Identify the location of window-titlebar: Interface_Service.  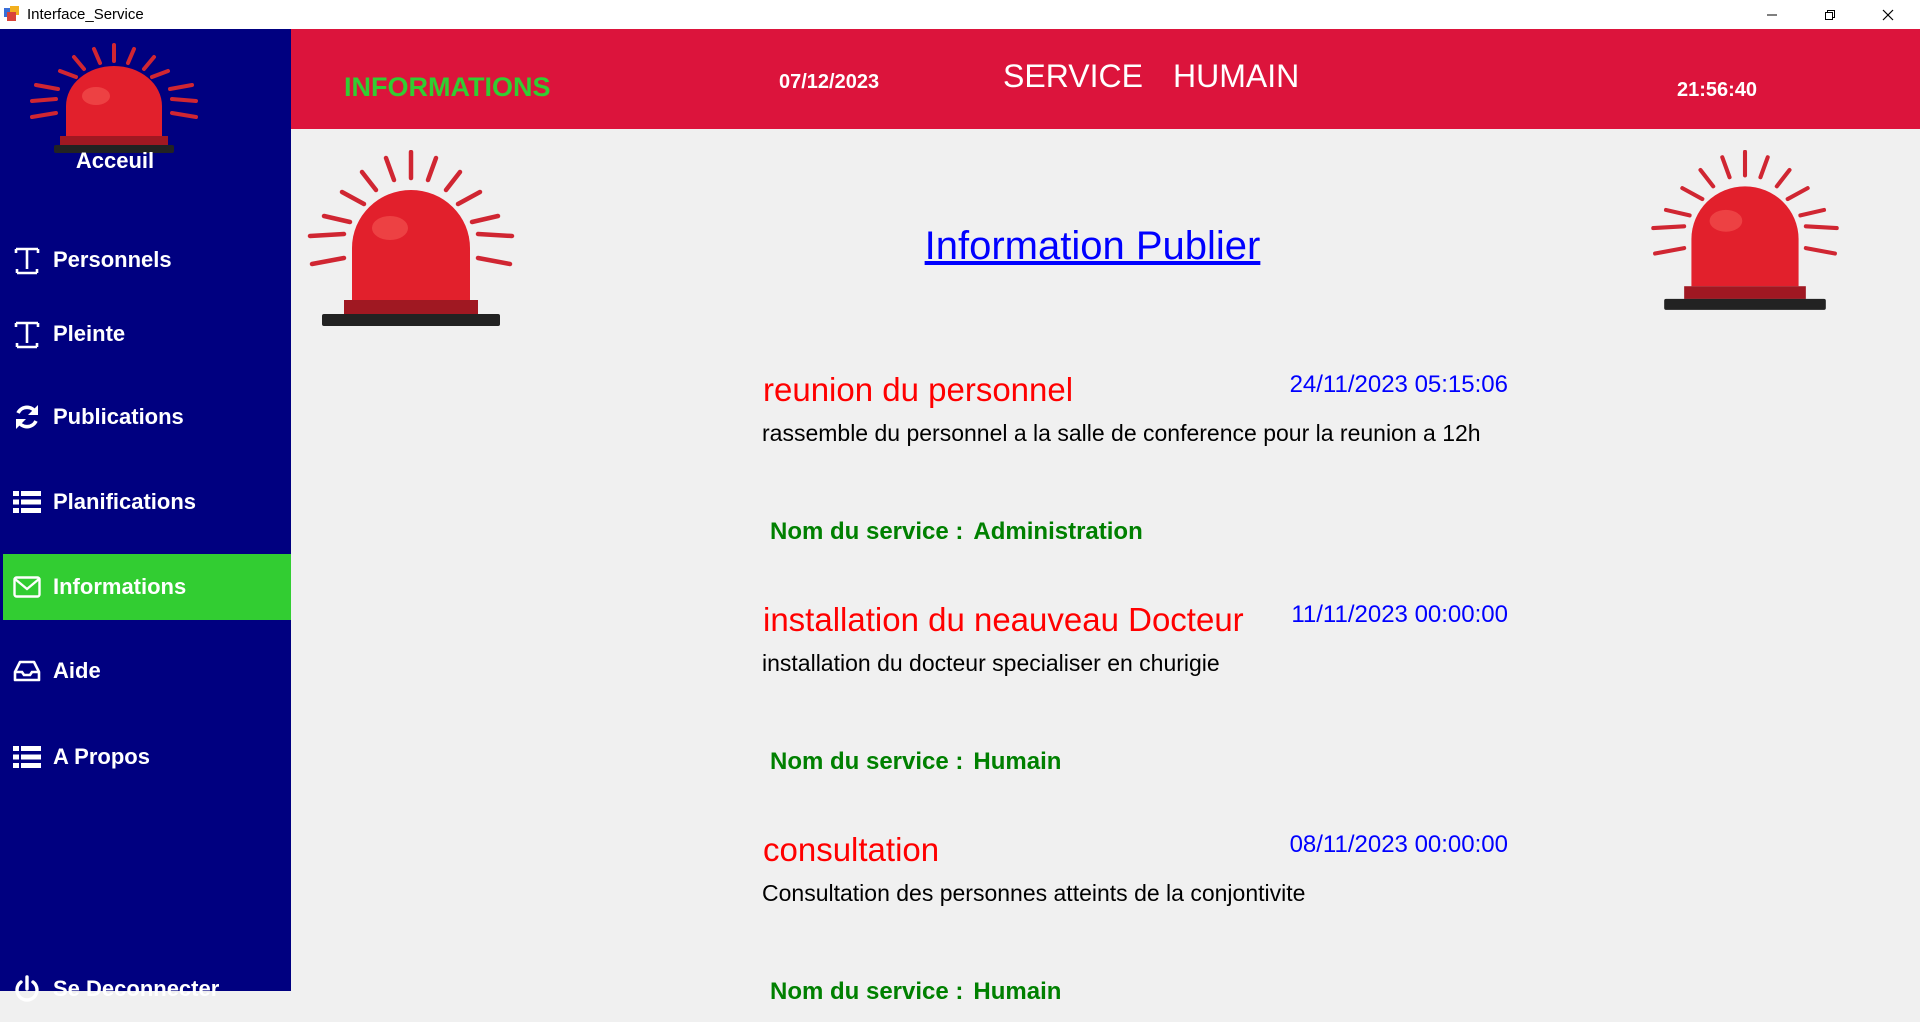
(960, 14).